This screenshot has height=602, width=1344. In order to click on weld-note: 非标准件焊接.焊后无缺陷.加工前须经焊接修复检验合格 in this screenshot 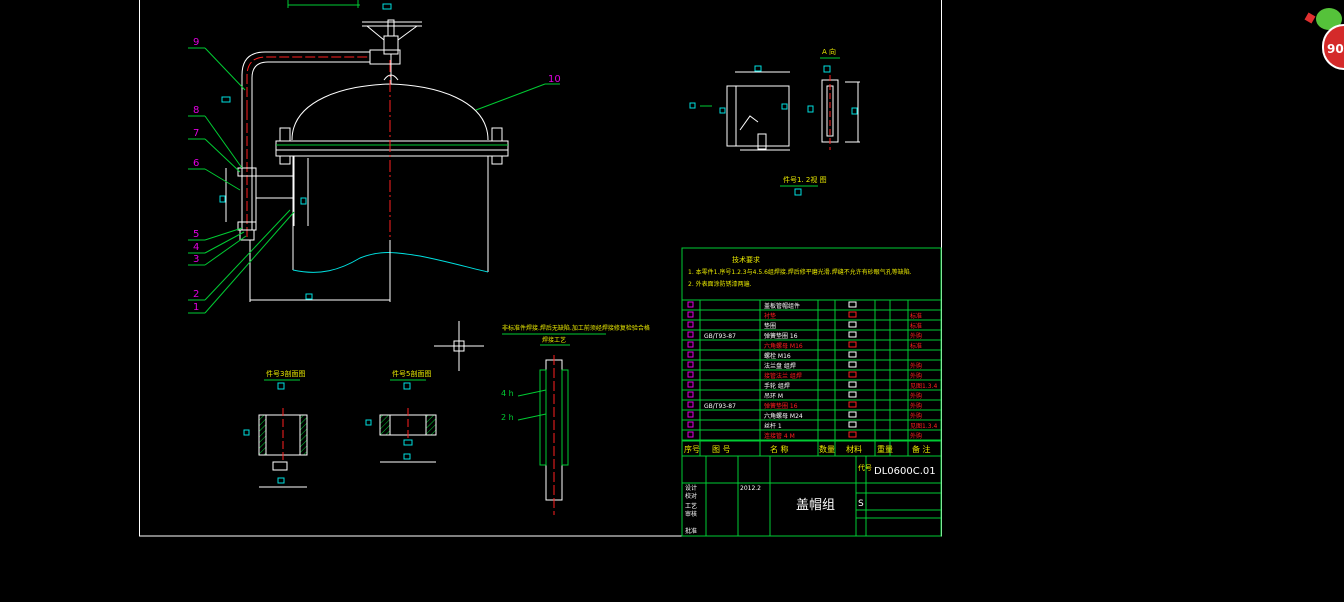, I will do `click(576, 328)`.